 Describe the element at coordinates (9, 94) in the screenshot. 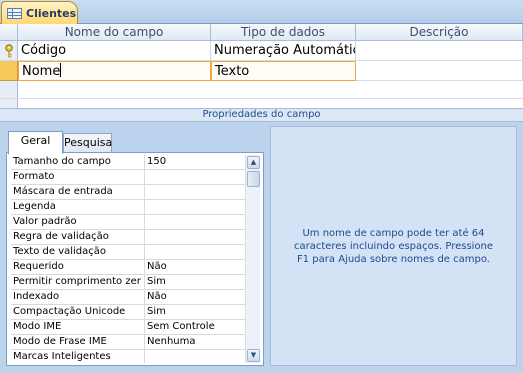

I see `row-selector-empty` at that location.